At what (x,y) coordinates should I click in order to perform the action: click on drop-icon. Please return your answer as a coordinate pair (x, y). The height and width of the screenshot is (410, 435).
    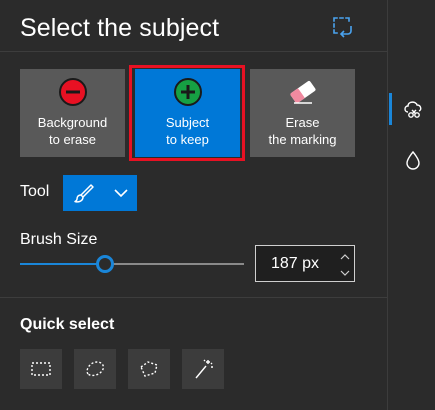
    Looking at the image, I should click on (413, 160).